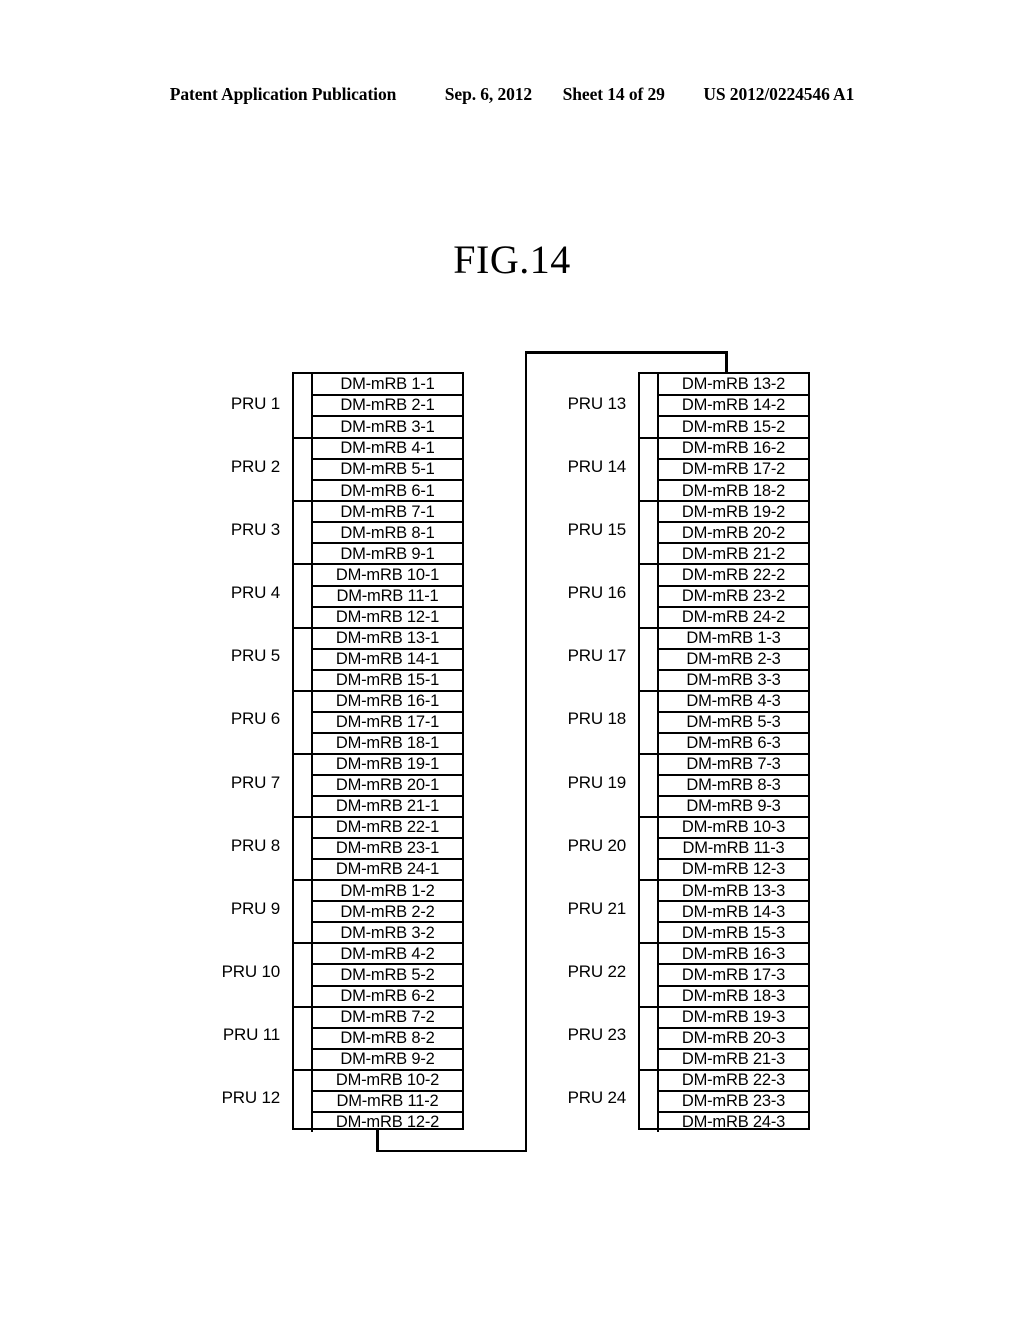 The height and width of the screenshot is (1320, 1024). I want to click on pru-label-pru-22: PRU 22, so click(597, 972).